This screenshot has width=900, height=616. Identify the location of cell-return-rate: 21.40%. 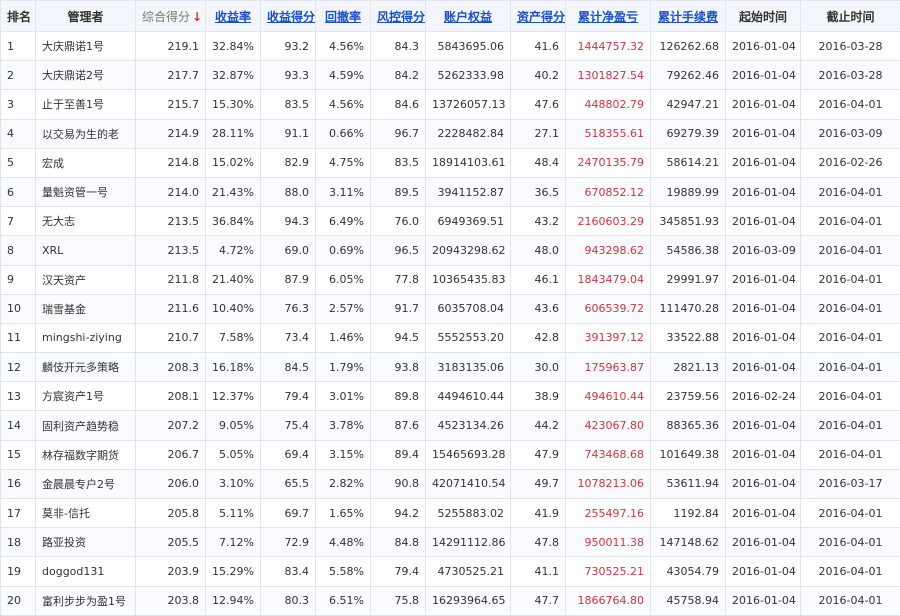
(233, 279).